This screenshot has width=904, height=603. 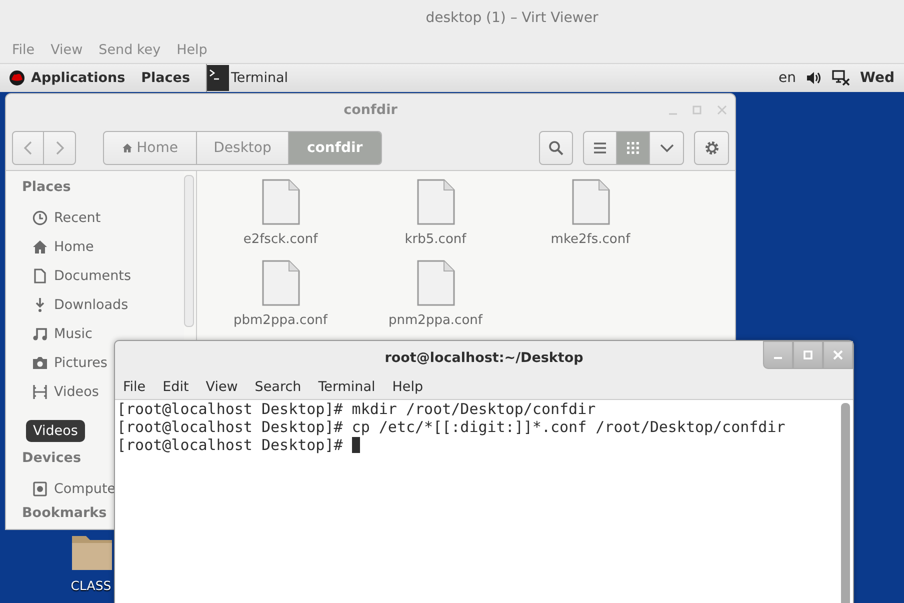 What do you see at coordinates (55, 431) in the screenshot?
I see `tooltip: Videos` at bounding box center [55, 431].